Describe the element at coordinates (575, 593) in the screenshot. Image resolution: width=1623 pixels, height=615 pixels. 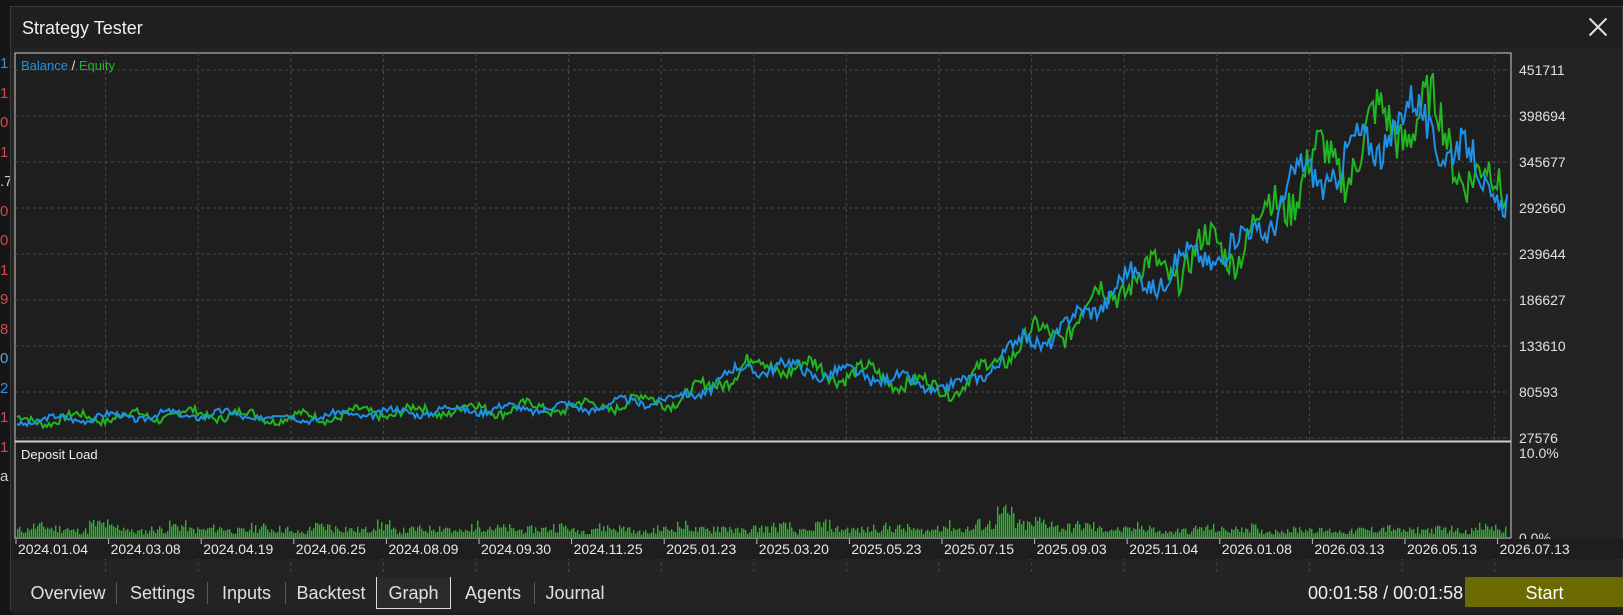
I see `tab-journal: Journal` at that location.